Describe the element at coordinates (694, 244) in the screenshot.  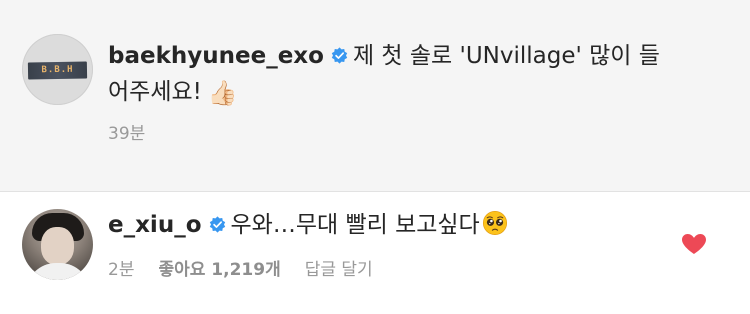
I see `heart-icon` at that location.